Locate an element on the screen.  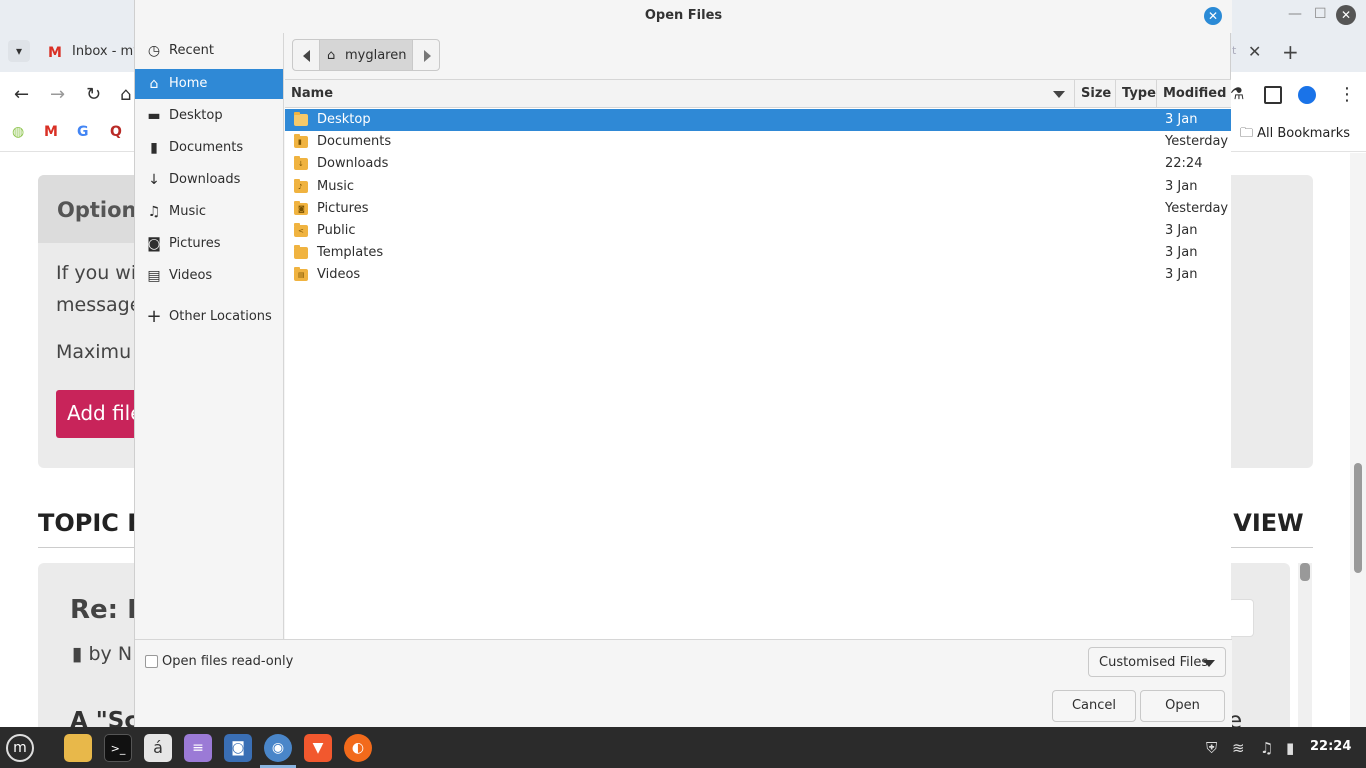
folder-icon is located at coordinates (301, 119).